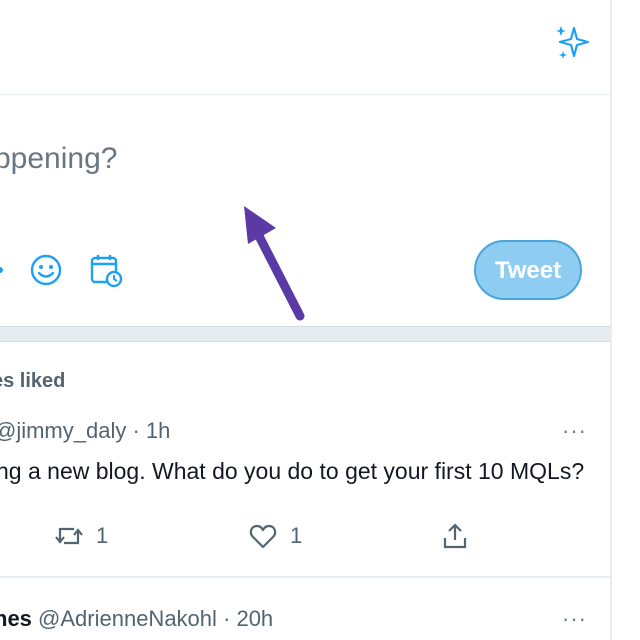 The width and height of the screenshot is (640, 640). I want to click on compose-input: ppening?, so click(58, 159).